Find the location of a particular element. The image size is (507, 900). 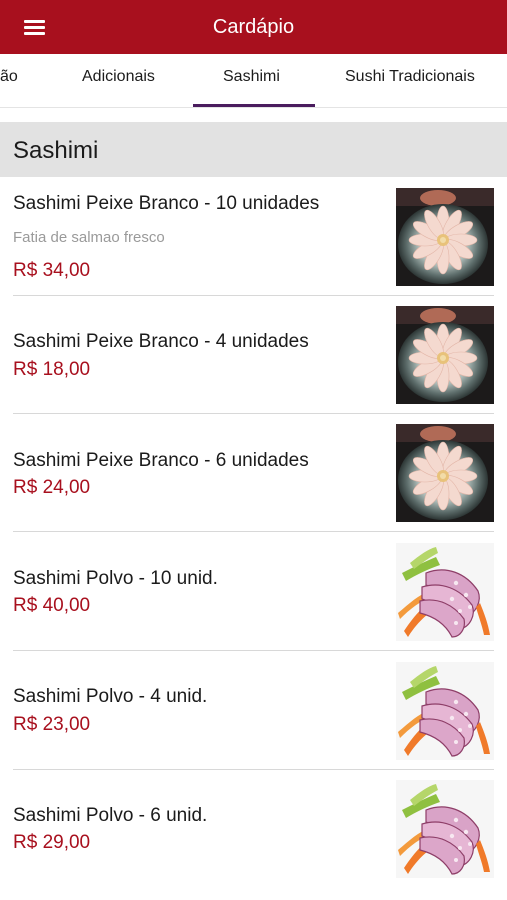

item-price: R$ 29,00 is located at coordinates (52, 842).